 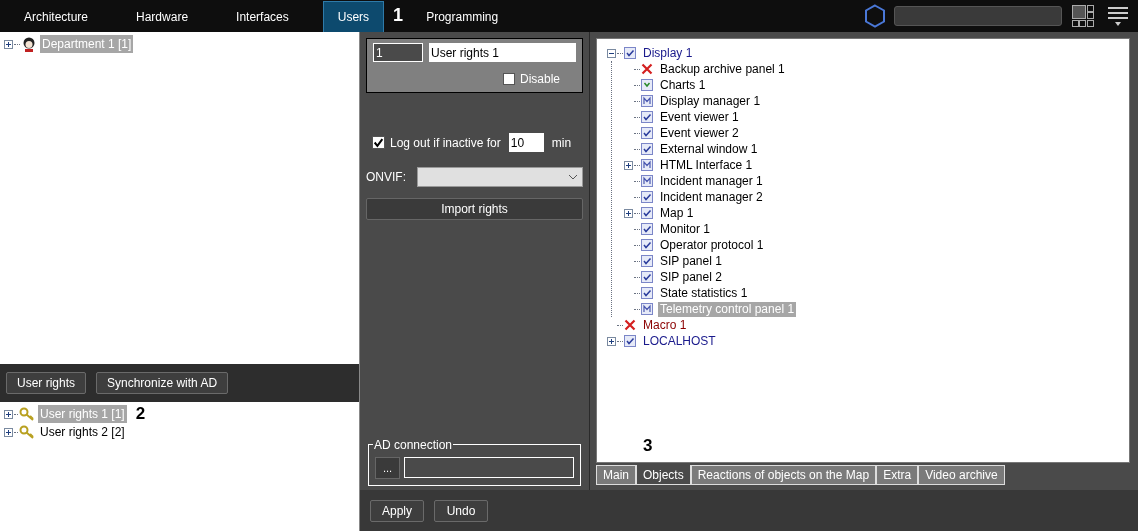 What do you see at coordinates (961, 475) in the screenshot?
I see `section-tab: Video archive` at bounding box center [961, 475].